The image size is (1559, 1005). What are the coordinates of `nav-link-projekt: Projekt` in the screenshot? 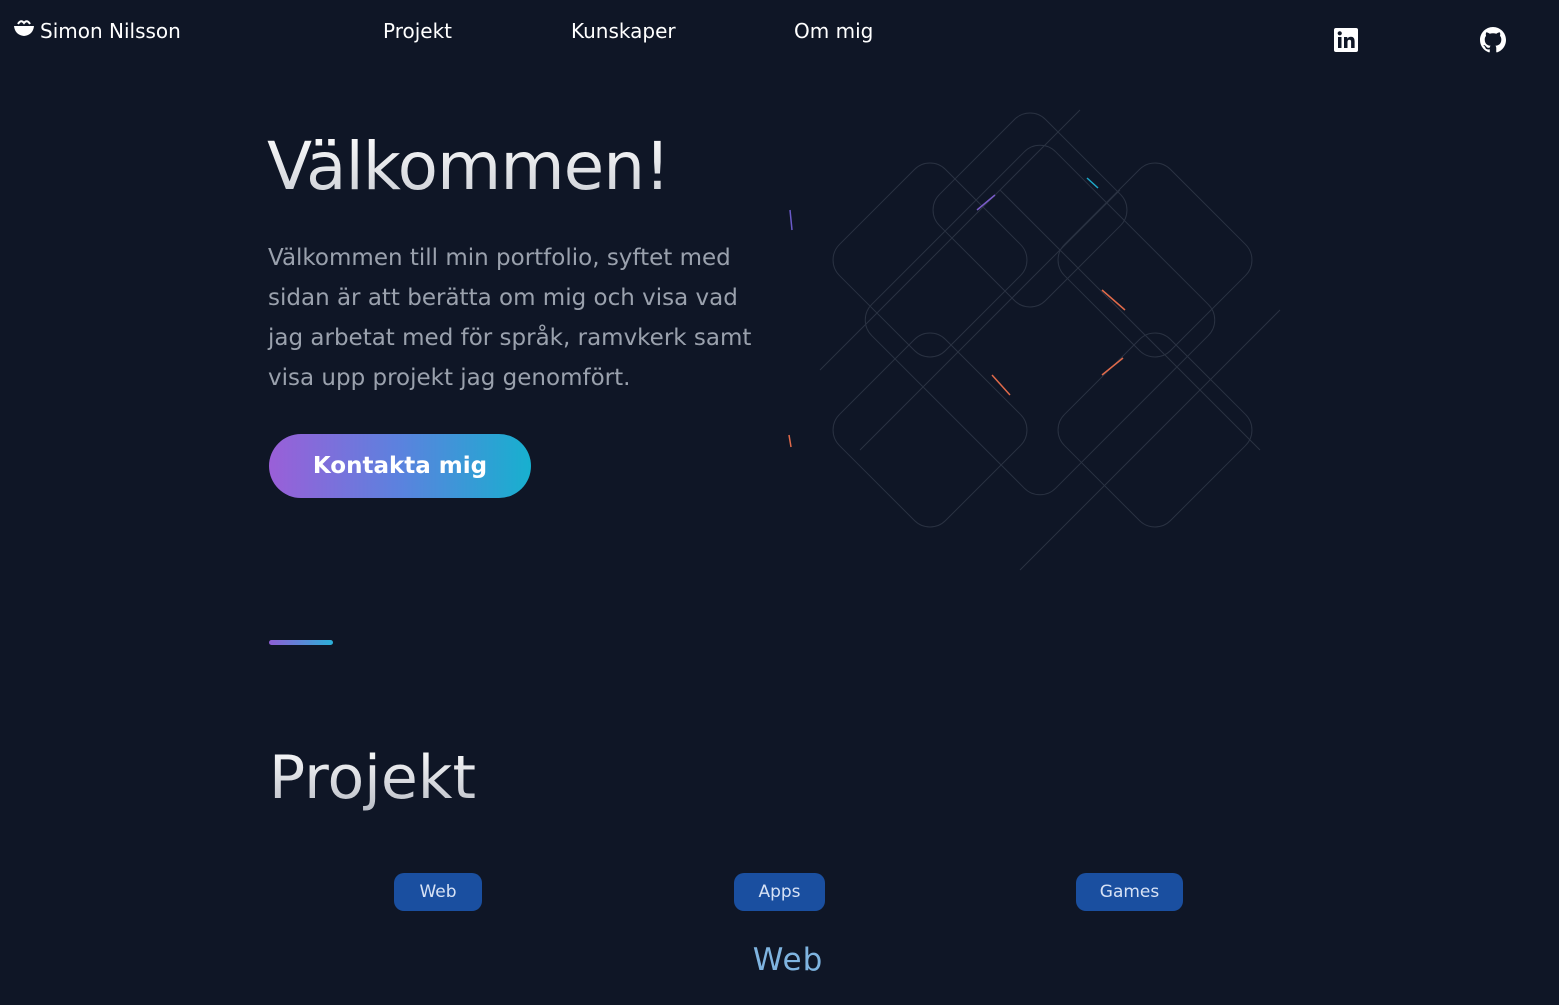 It's located at (417, 31).